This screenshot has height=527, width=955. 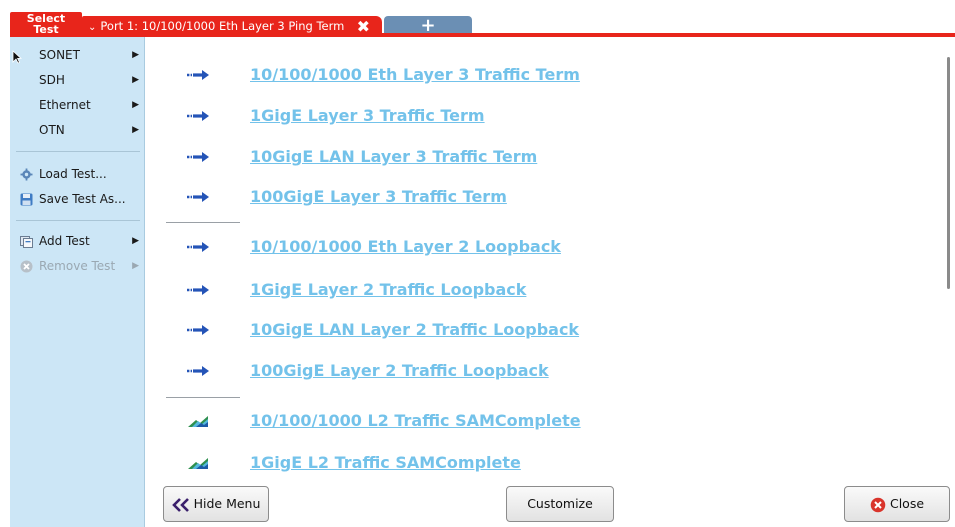 I want to click on remove-icon, so click(x=26, y=266).